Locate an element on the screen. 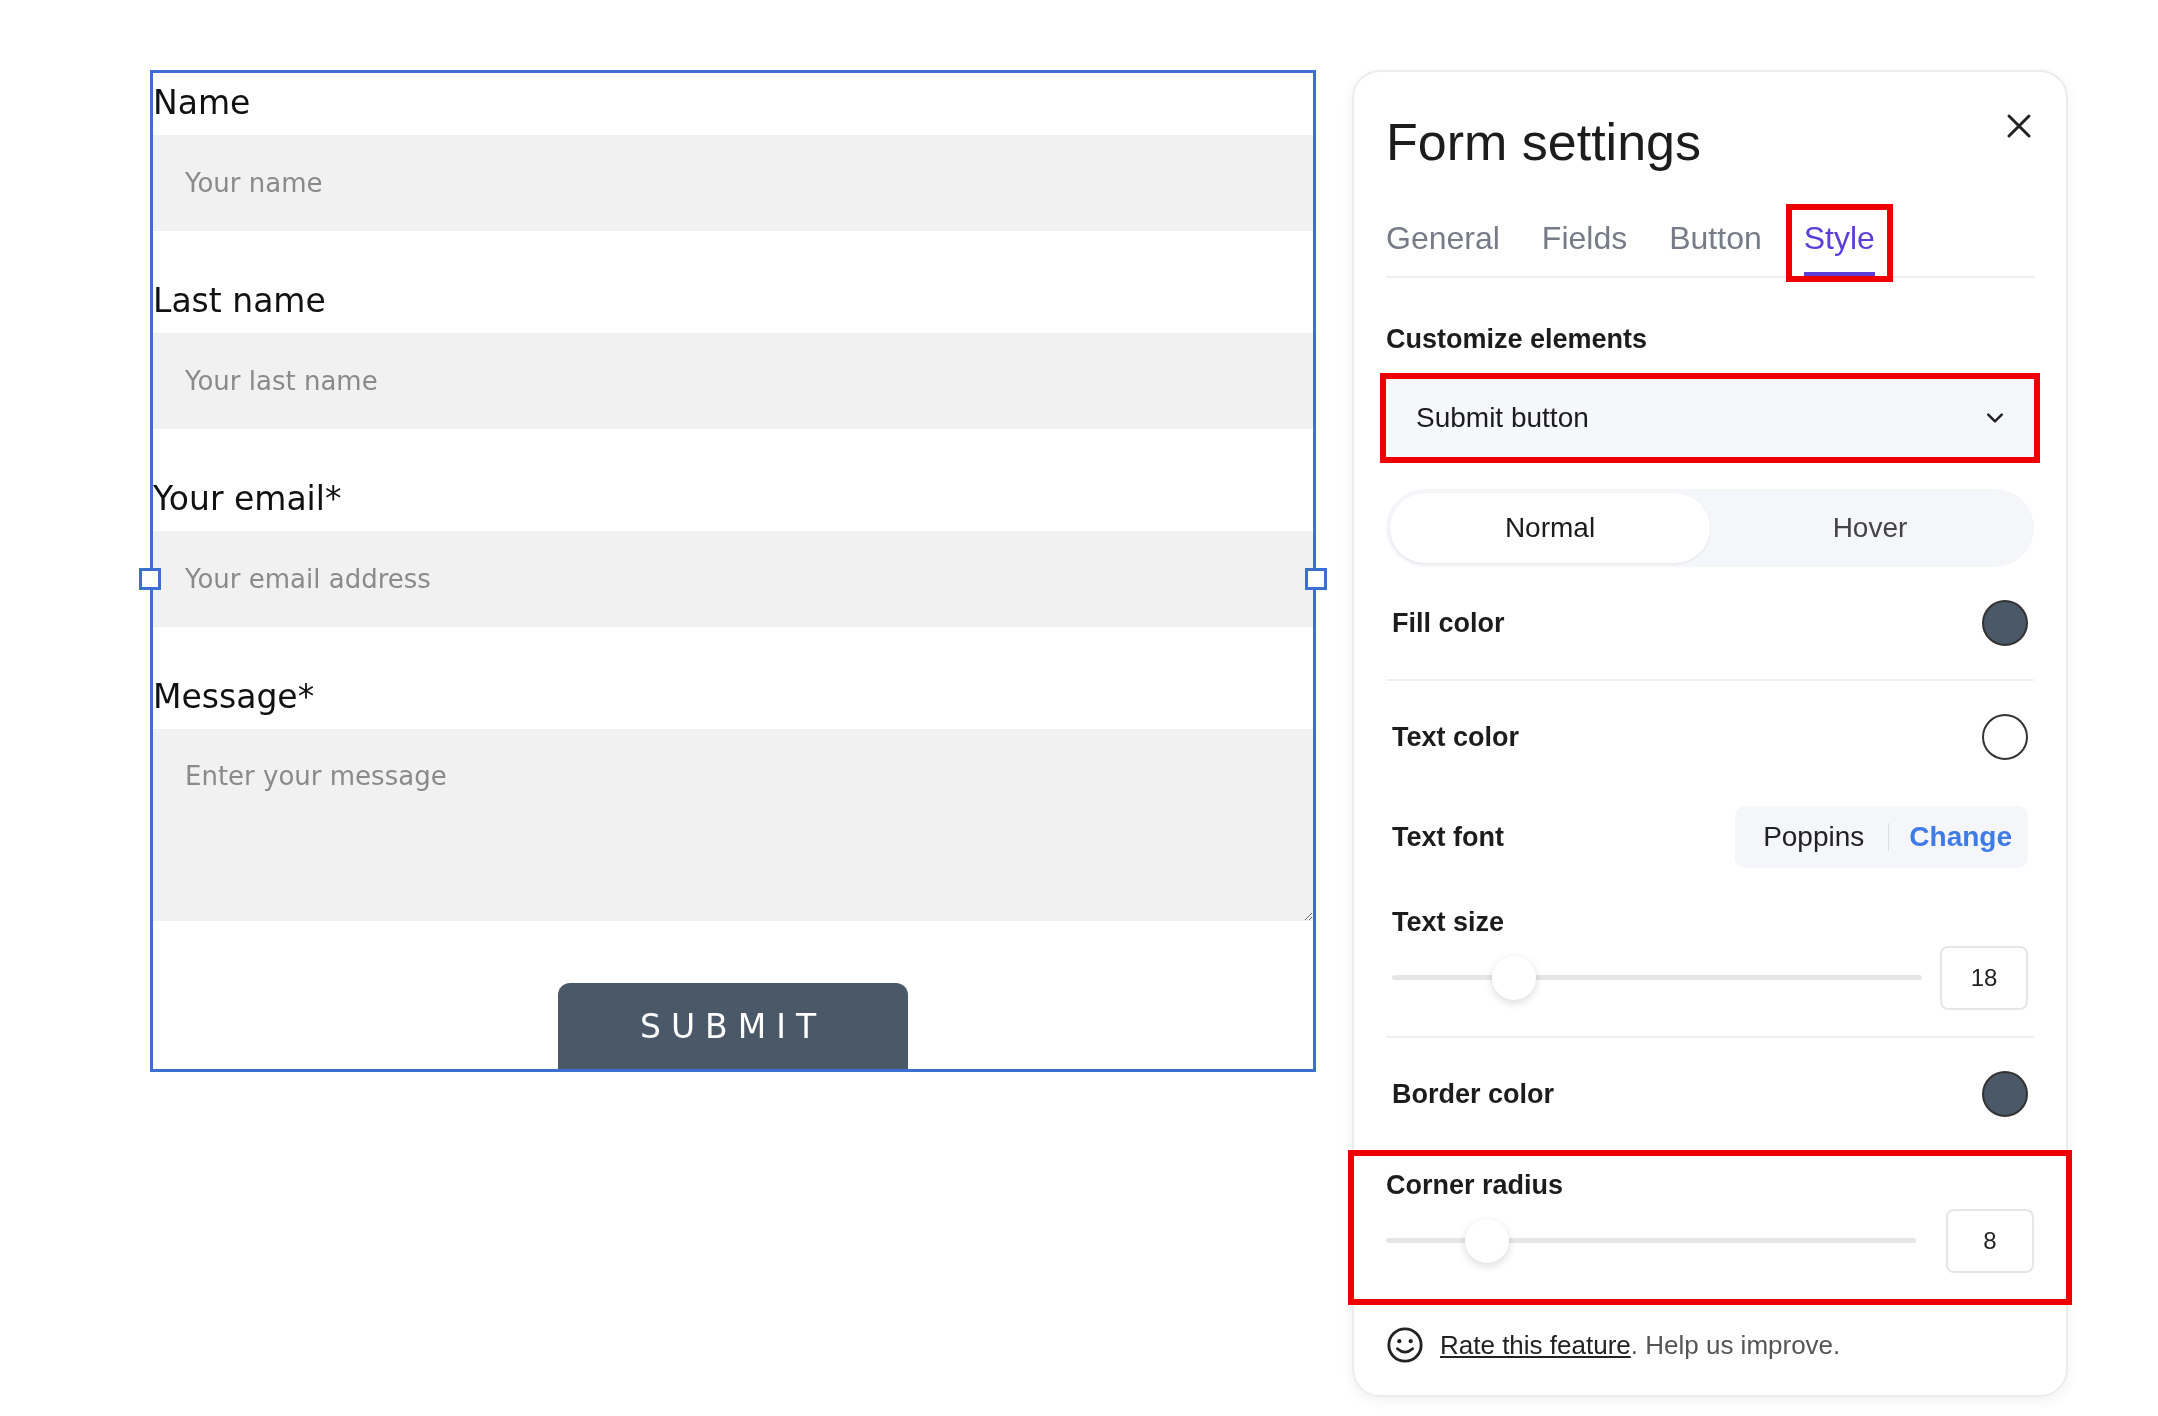  input-field: Your last name is located at coordinates (733, 381).